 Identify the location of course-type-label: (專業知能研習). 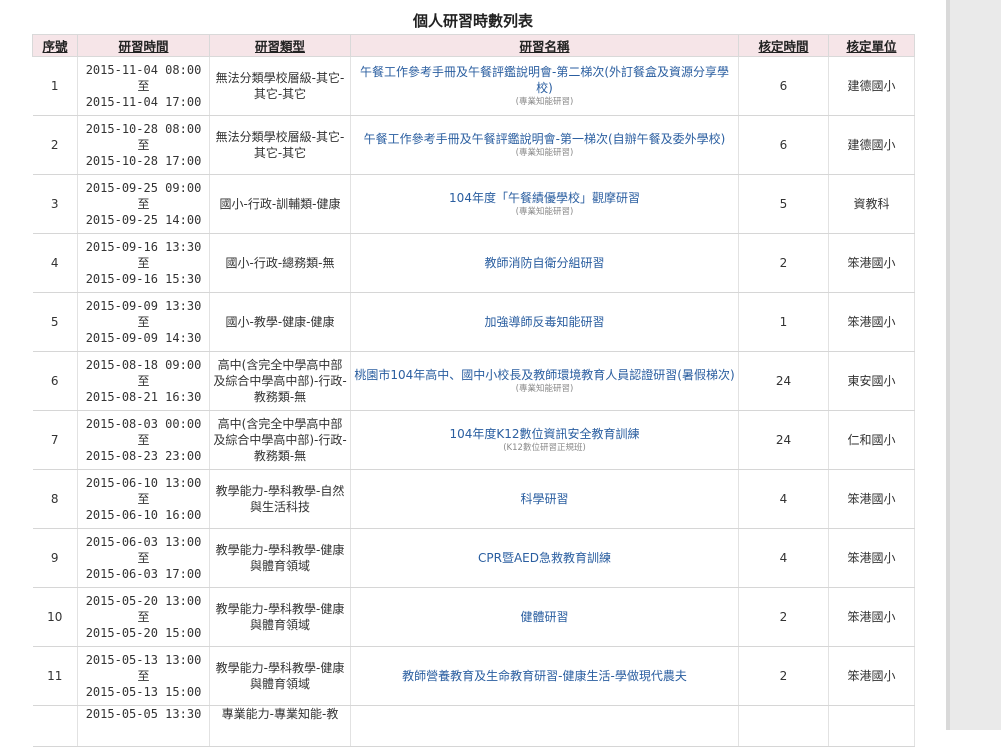
(544, 212).